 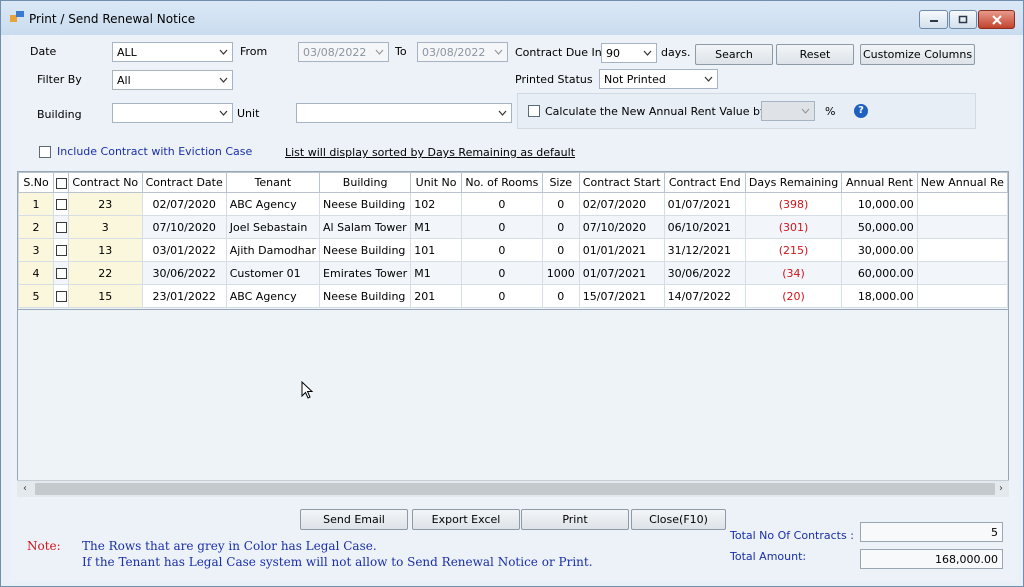 What do you see at coordinates (105, 182) in the screenshot?
I see `column-header: Contract No` at bounding box center [105, 182].